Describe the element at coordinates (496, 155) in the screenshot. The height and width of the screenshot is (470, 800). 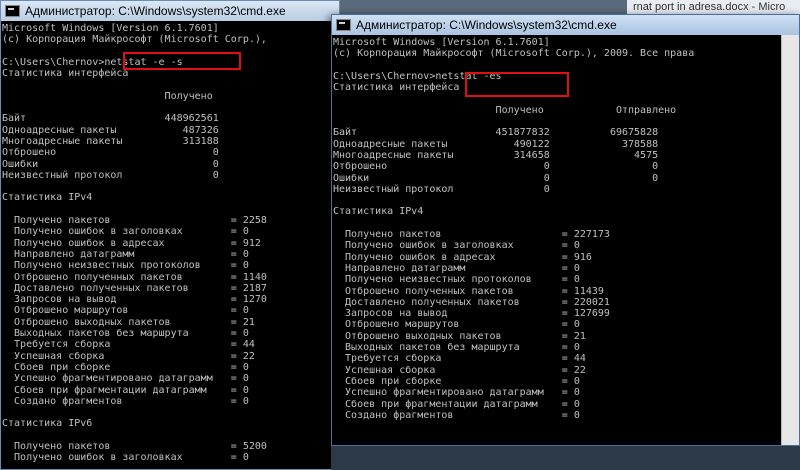
I see `console-line: Многоадресные пакеты 314658 4575` at that location.